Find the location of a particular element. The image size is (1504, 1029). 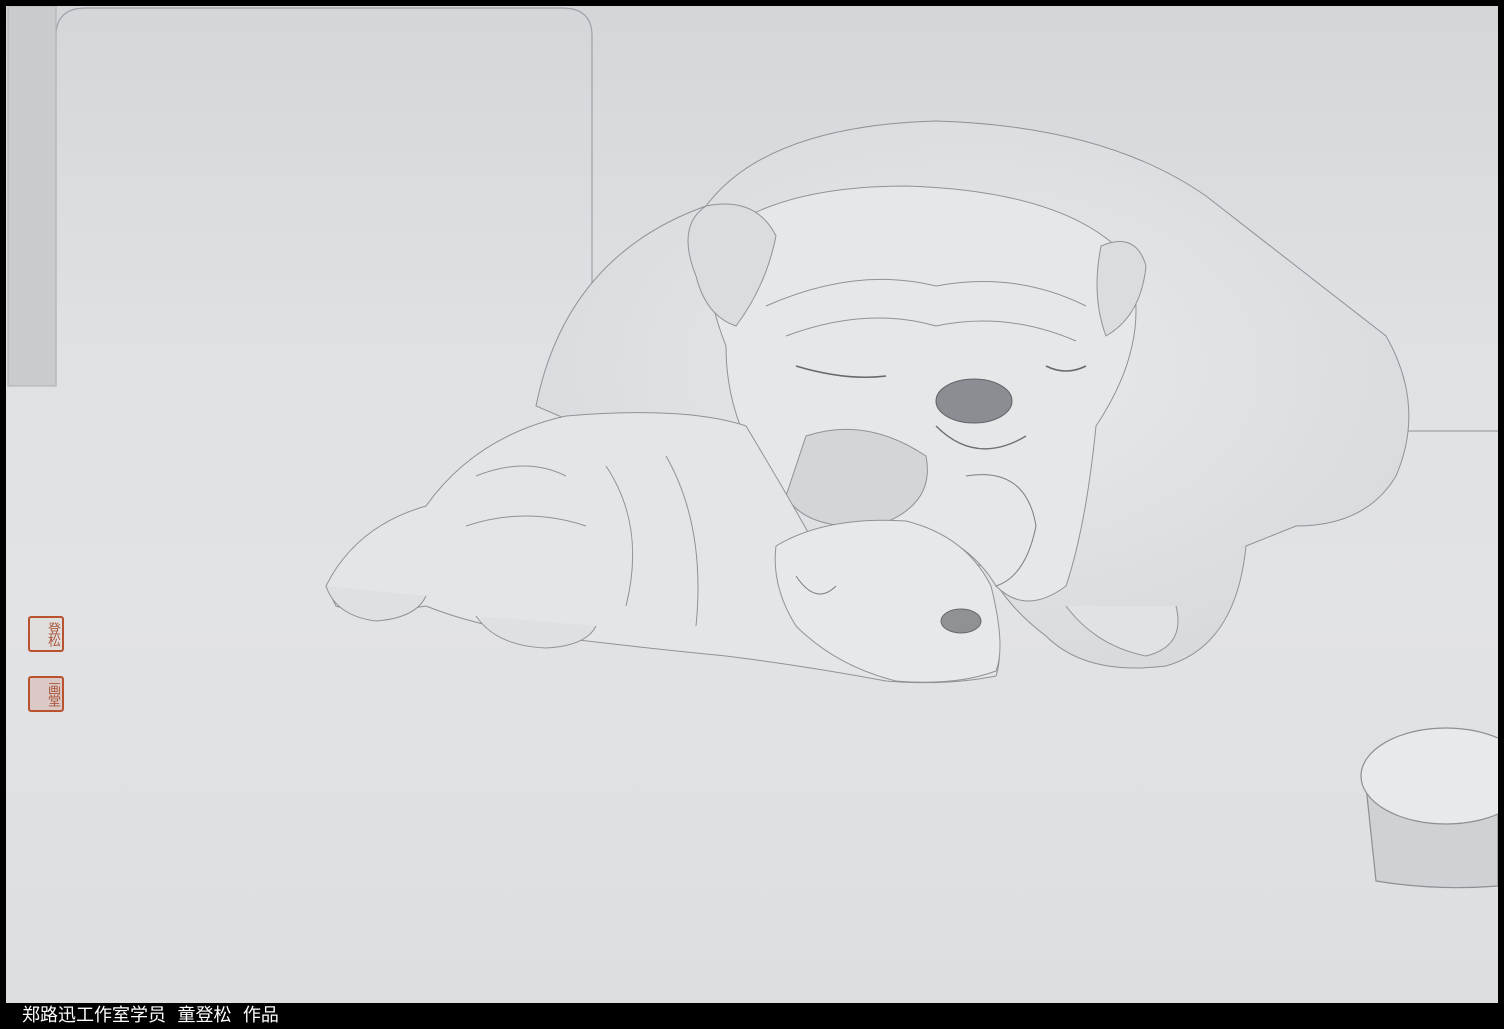

artwork-caption: 郑路迅工作室学员 童登松 作品 is located at coordinates (150, 1015).